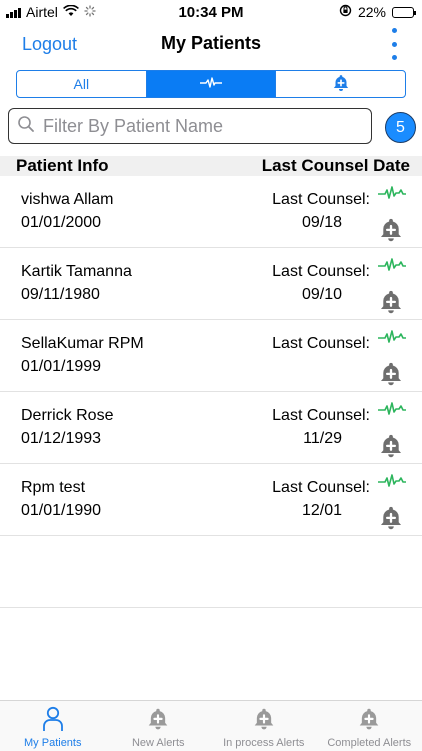 This screenshot has height=751, width=422. I want to click on search-input, so click(193, 126).